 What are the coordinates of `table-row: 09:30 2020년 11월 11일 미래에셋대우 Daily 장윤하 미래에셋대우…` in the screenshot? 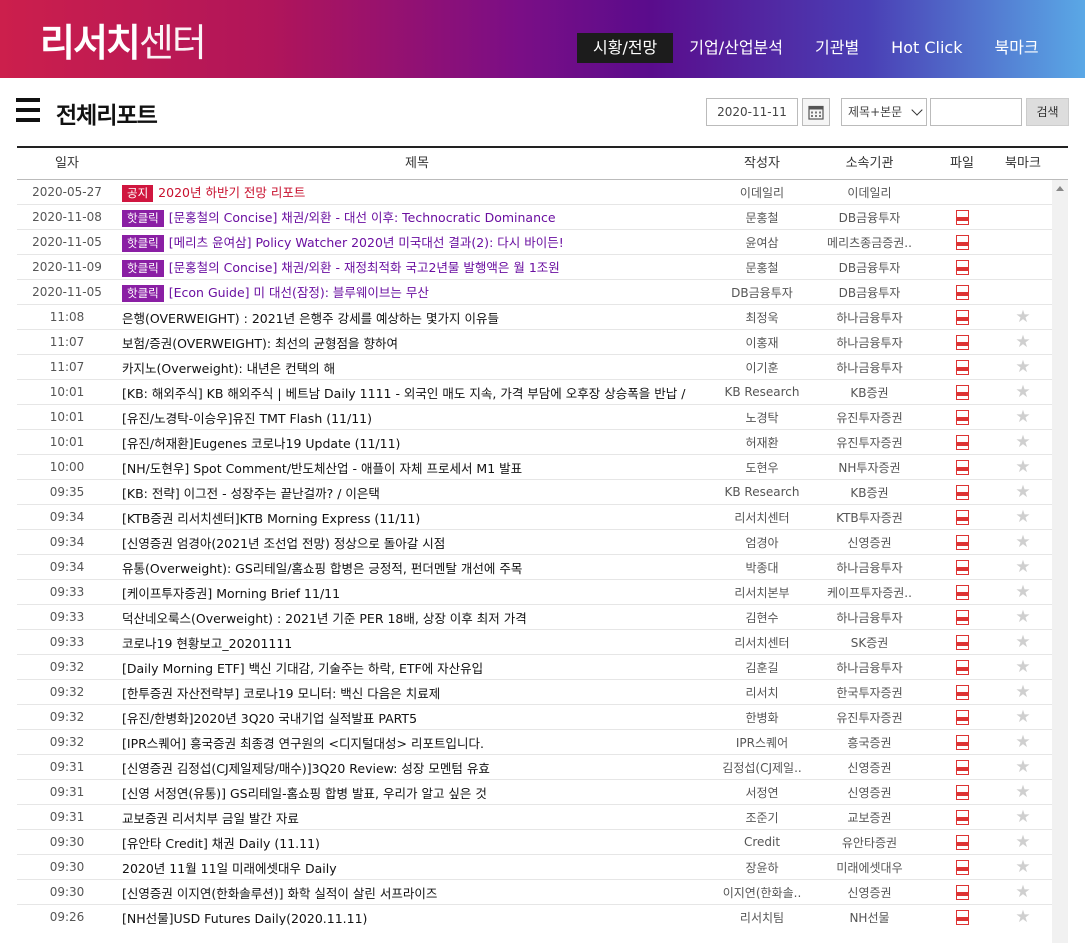 It's located at (542, 867).